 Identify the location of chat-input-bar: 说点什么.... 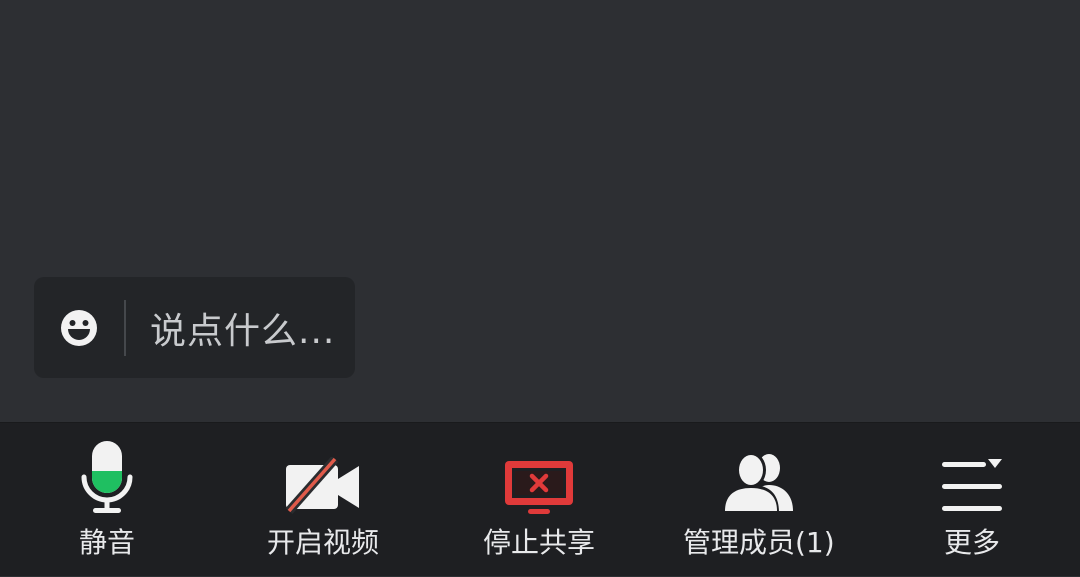
(194, 327).